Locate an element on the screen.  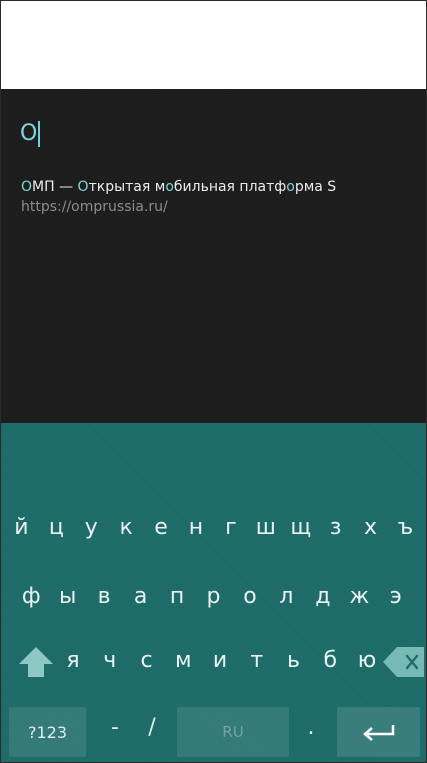
key: п is located at coordinates (177, 597).